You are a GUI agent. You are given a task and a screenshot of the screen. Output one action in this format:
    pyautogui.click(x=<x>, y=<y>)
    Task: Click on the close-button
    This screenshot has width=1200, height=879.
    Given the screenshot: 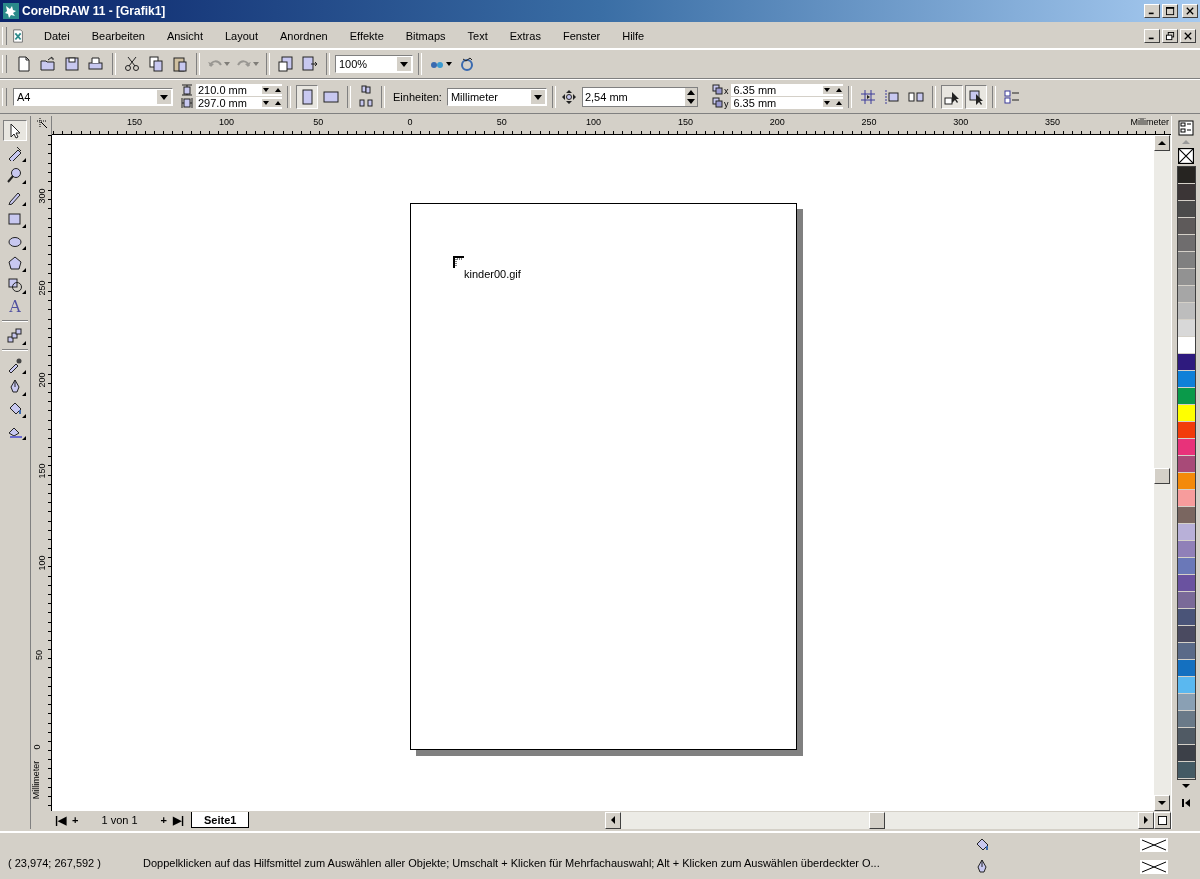 What is the action you would take?
    pyautogui.click(x=1190, y=11)
    